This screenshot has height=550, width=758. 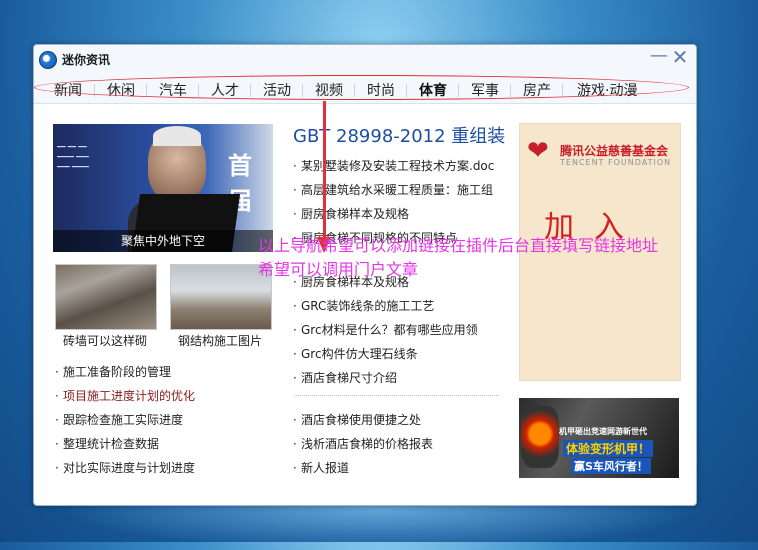 What do you see at coordinates (381, 90) in the screenshot?
I see `tab-fashion: 时尚` at bounding box center [381, 90].